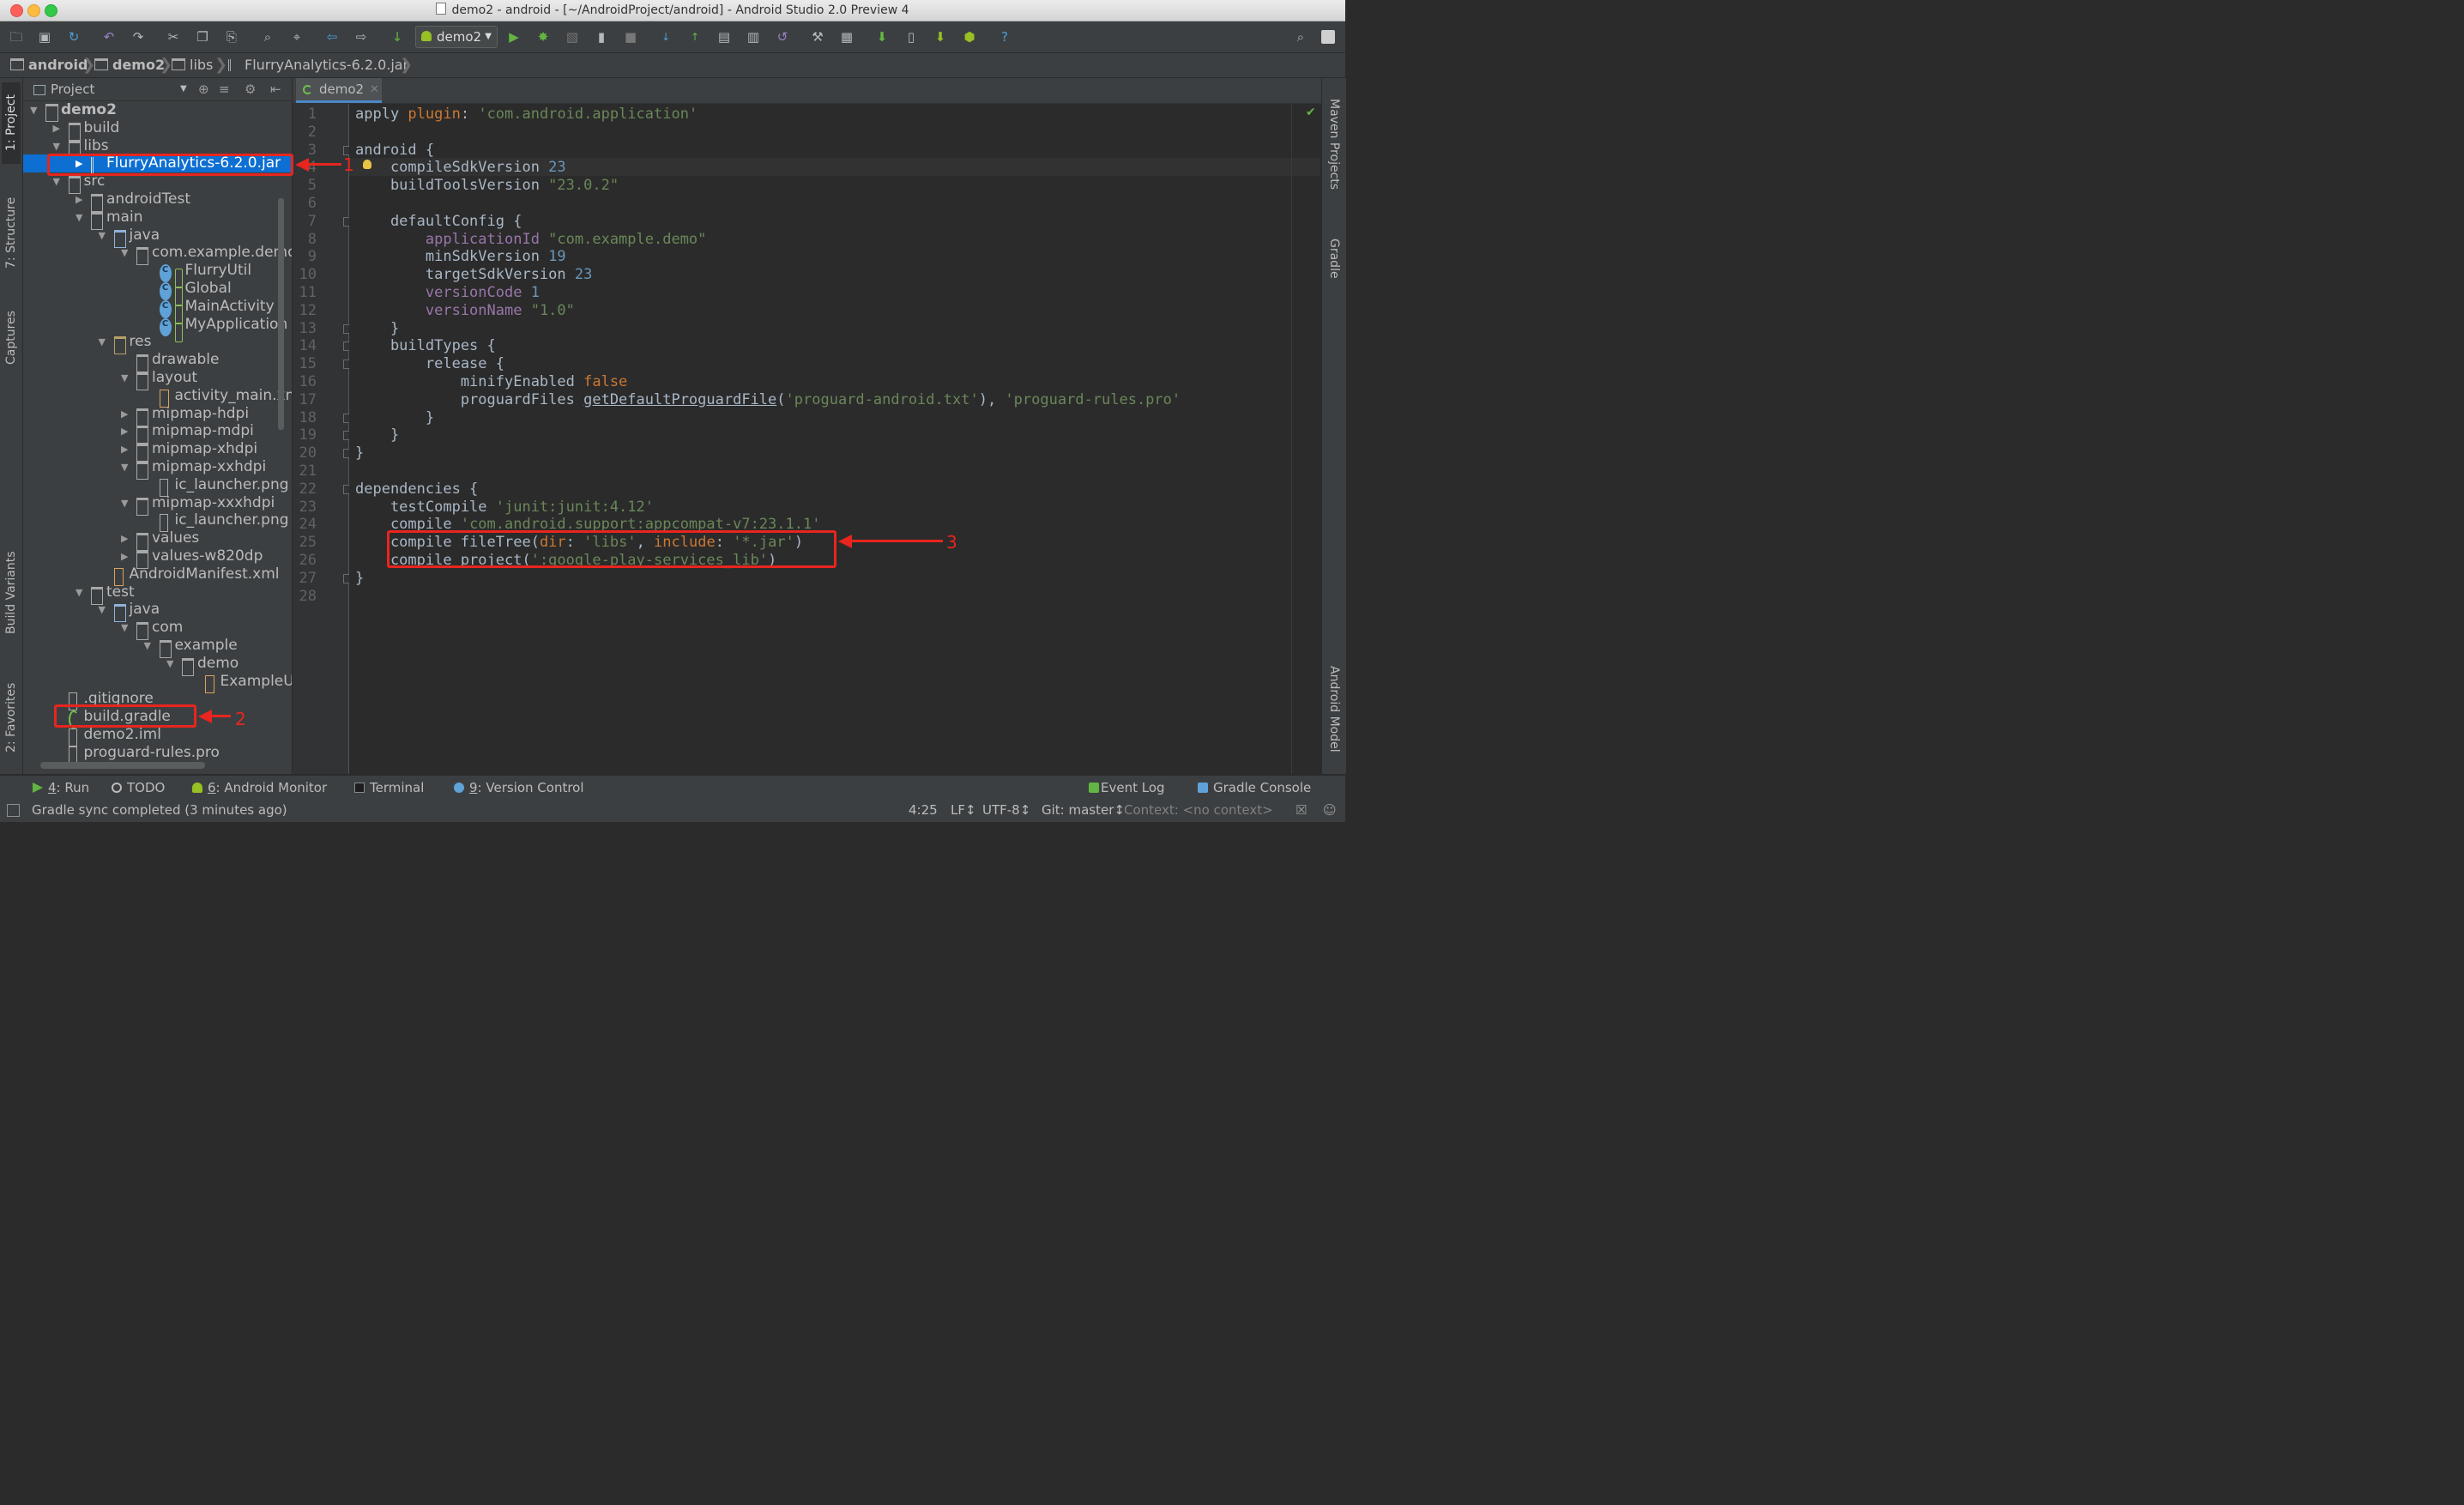 The height and width of the screenshot is (1505, 2464). What do you see at coordinates (11, 232) in the screenshot?
I see `tool-tab-structure: 7: Structure` at bounding box center [11, 232].